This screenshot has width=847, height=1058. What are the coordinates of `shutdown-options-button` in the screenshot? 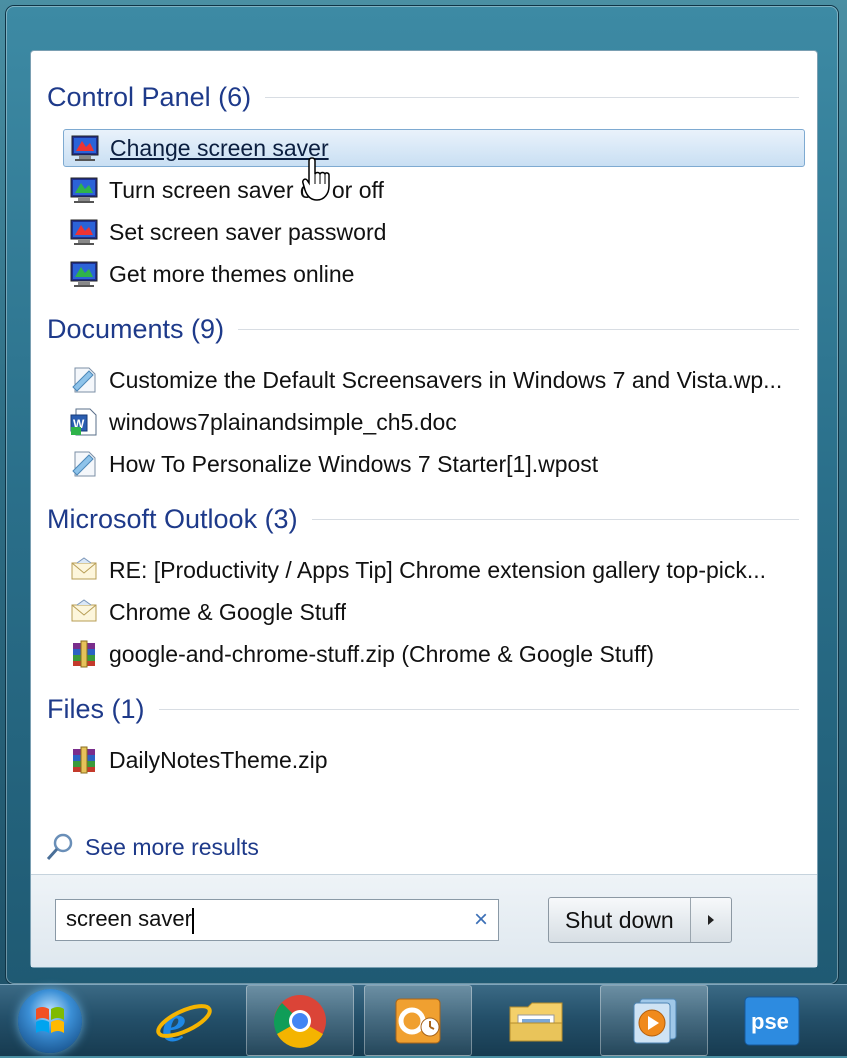 It's located at (711, 920).